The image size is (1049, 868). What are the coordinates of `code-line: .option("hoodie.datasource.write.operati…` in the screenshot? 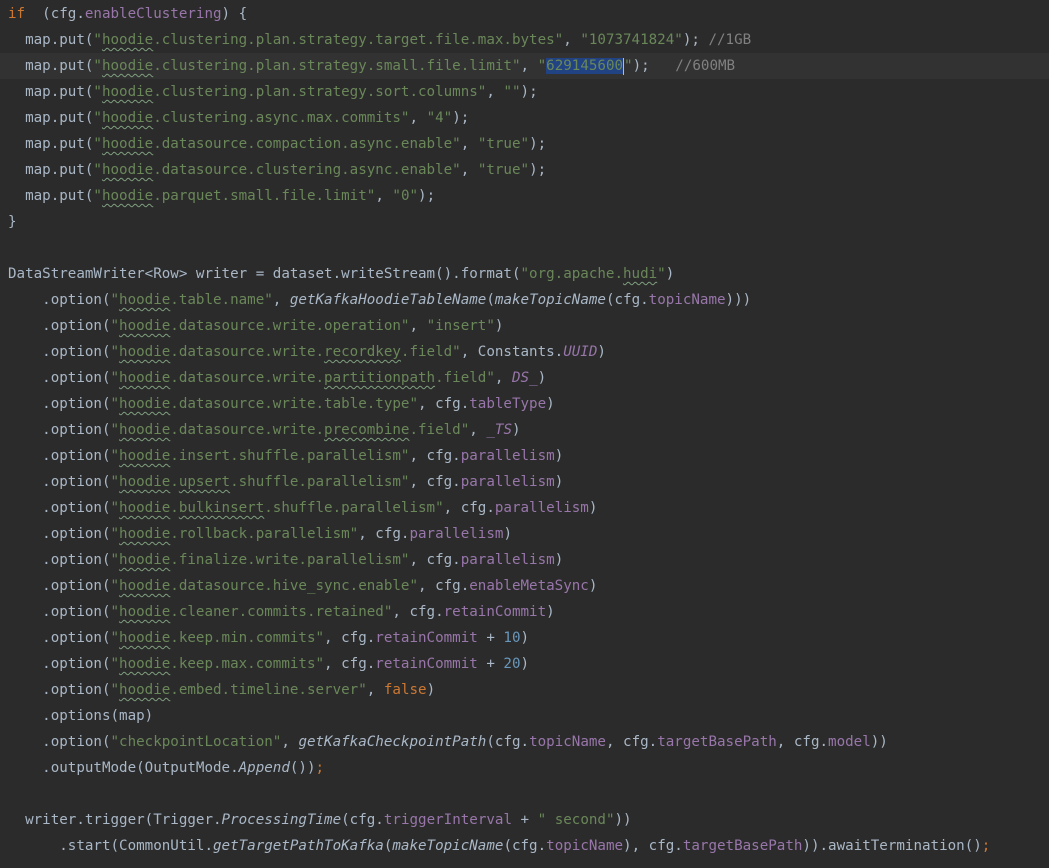 It's located at (524, 326).